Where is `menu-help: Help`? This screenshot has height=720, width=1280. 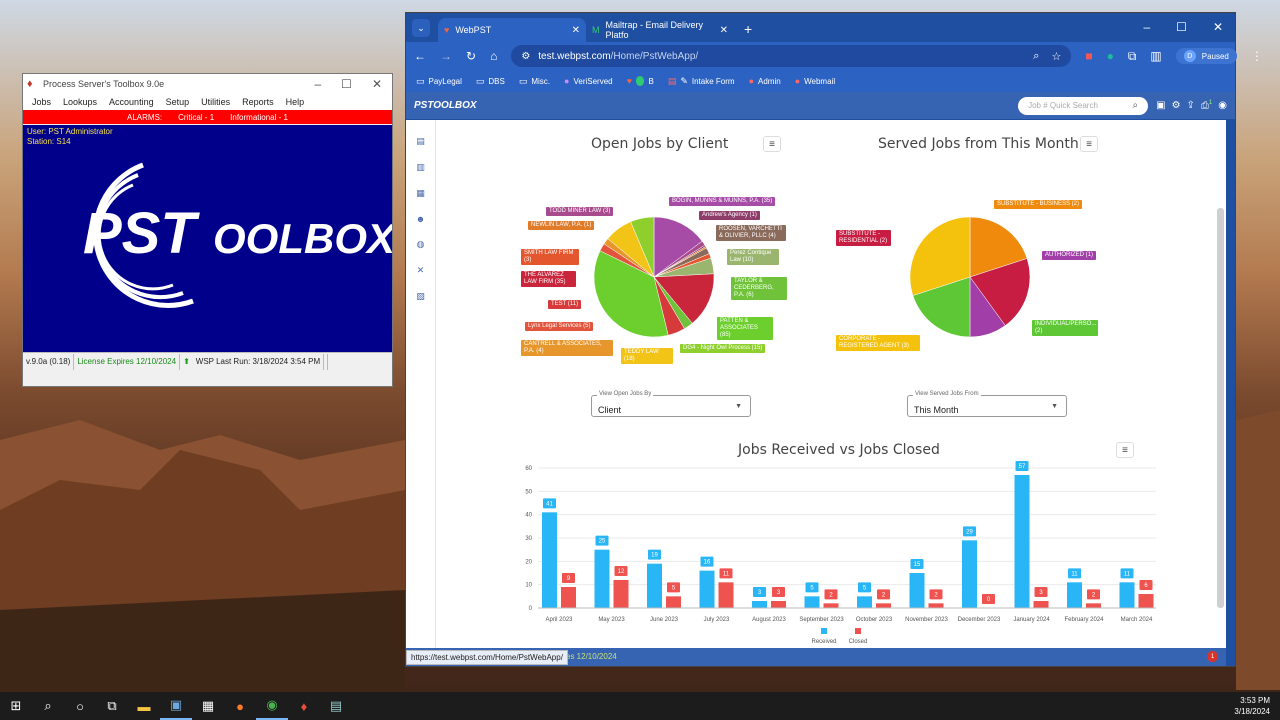
menu-help: Help is located at coordinates (295, 102).